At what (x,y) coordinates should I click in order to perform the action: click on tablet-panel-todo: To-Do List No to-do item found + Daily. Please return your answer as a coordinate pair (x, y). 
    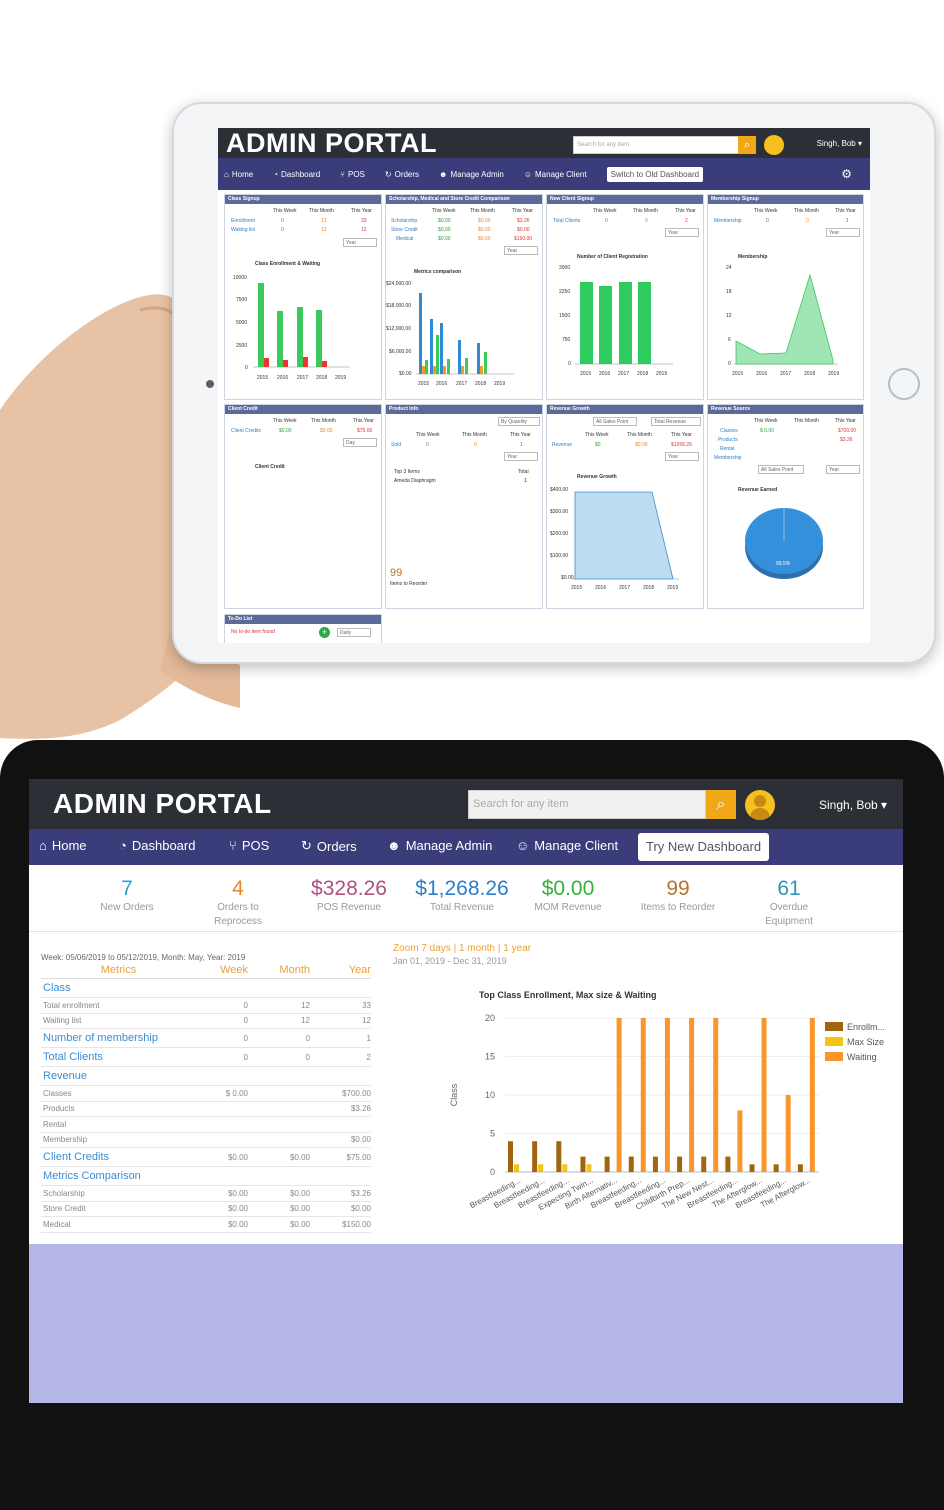
    Looking at the image, I should click on (303, 628).